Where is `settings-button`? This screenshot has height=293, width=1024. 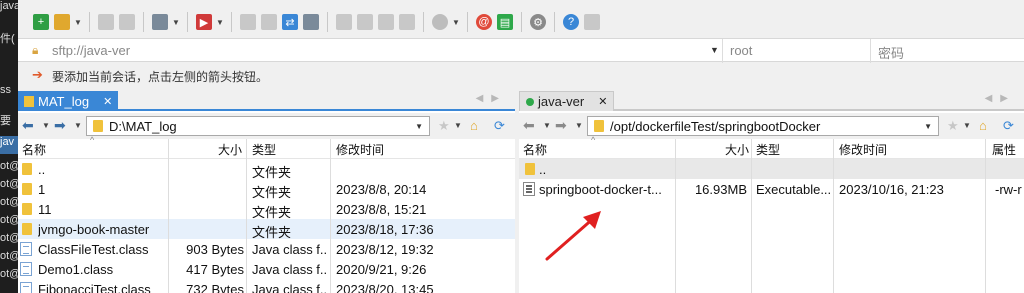 settings-button is located at coordinates (160, 22).